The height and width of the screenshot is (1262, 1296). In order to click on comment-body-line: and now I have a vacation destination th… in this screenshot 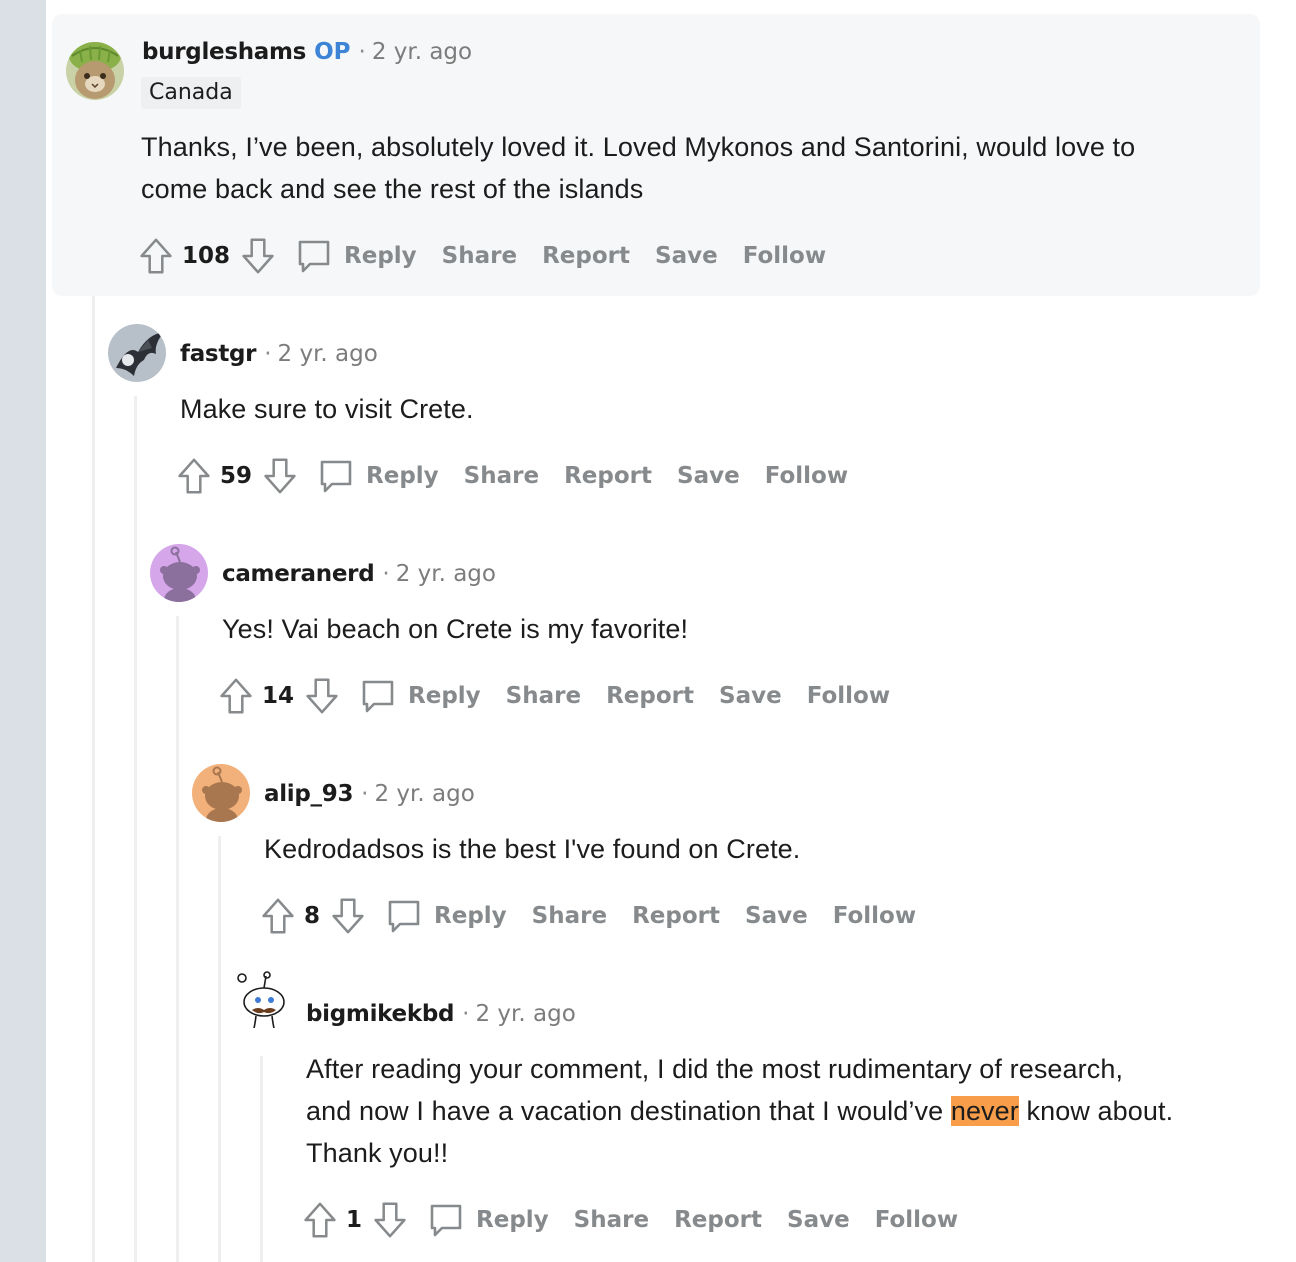, I will do `click(739, 1111)`.